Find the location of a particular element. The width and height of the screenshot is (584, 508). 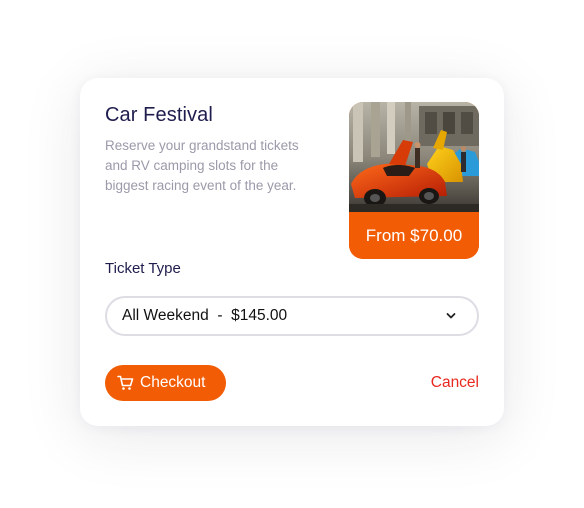

event-image-card: From $70.00 is located at coordinates (414, 180).